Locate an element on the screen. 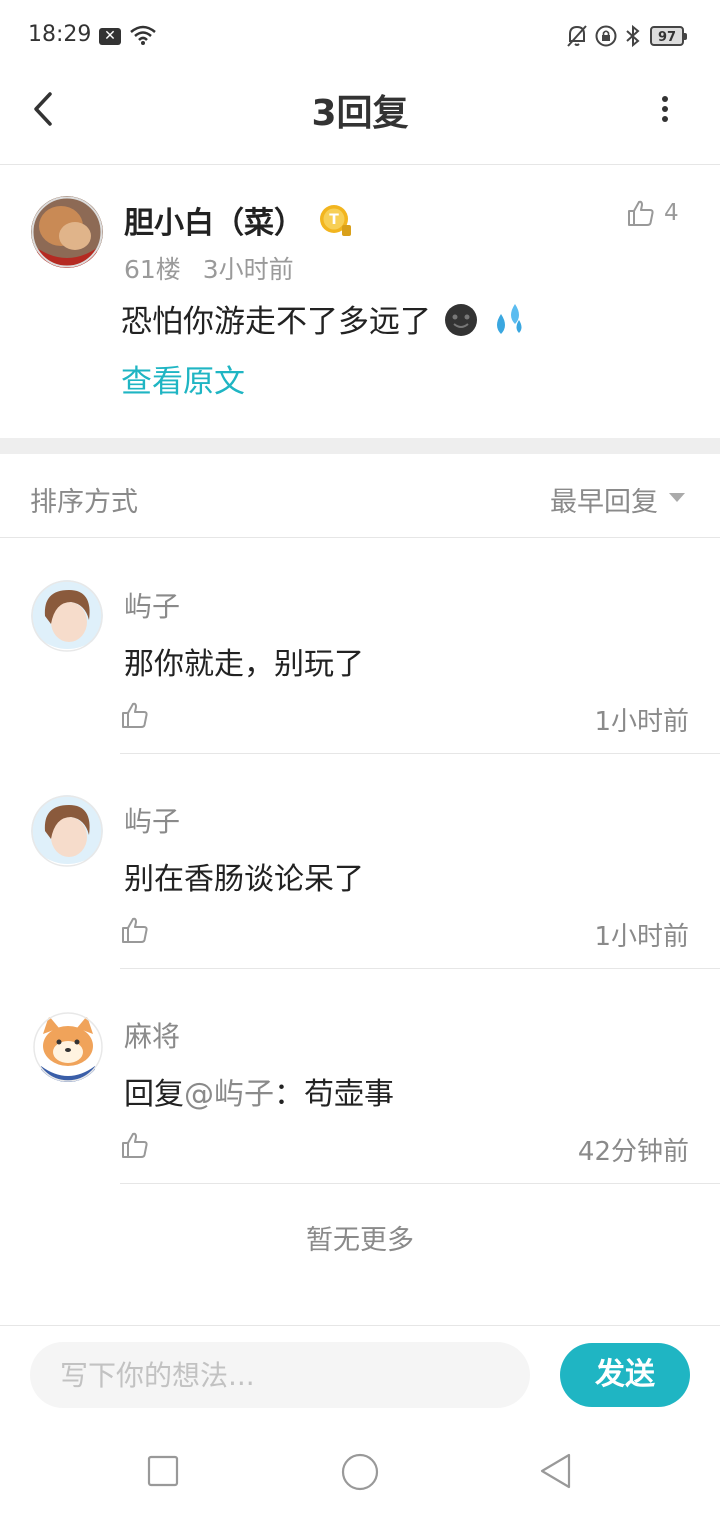 The width and height of the screenshot is (720, 1520). bluetooth-icon is located at coordinates (633, 36).